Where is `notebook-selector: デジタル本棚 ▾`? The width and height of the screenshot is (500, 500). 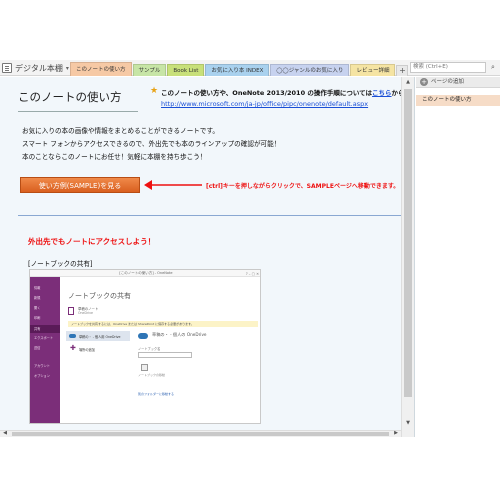
notebook-selector: デジタル本棚 ▾ is located at coordinates (35, 68).